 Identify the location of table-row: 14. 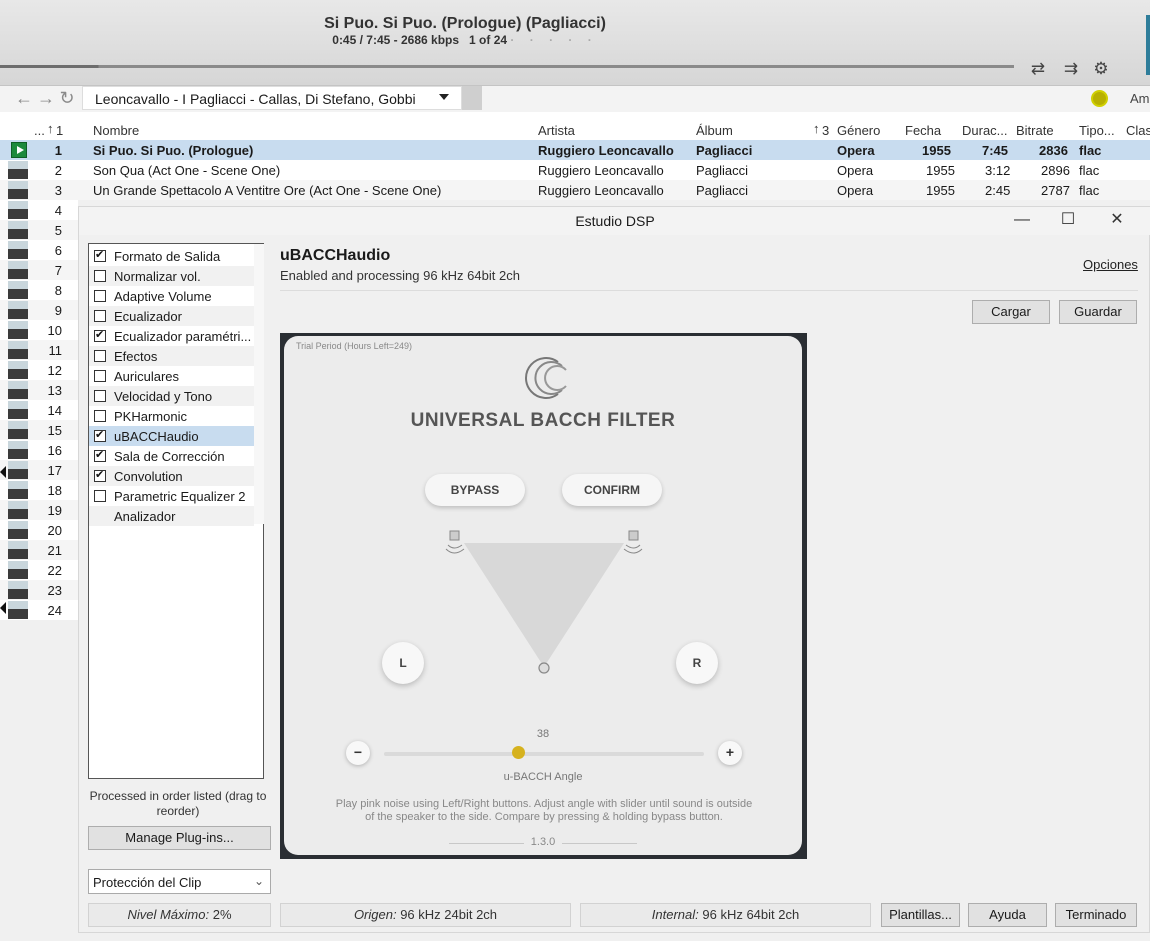
(39, 410).